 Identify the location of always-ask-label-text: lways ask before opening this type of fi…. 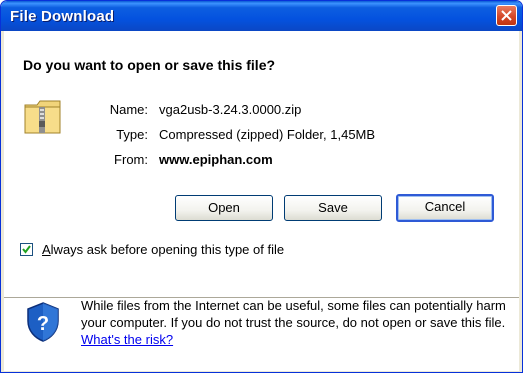
(167, 249).